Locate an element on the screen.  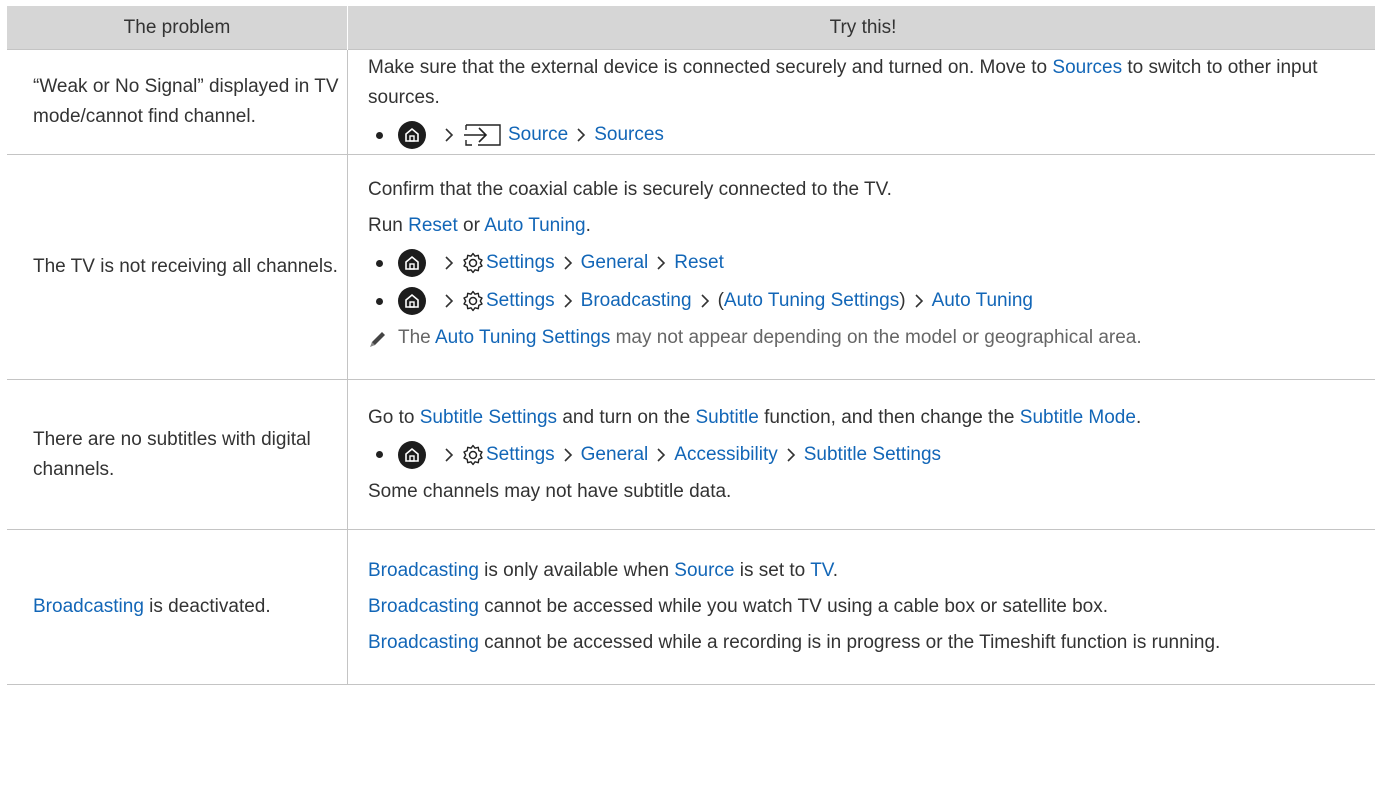
menu-link-sources: Sources is located at coordinates (1087, 67).